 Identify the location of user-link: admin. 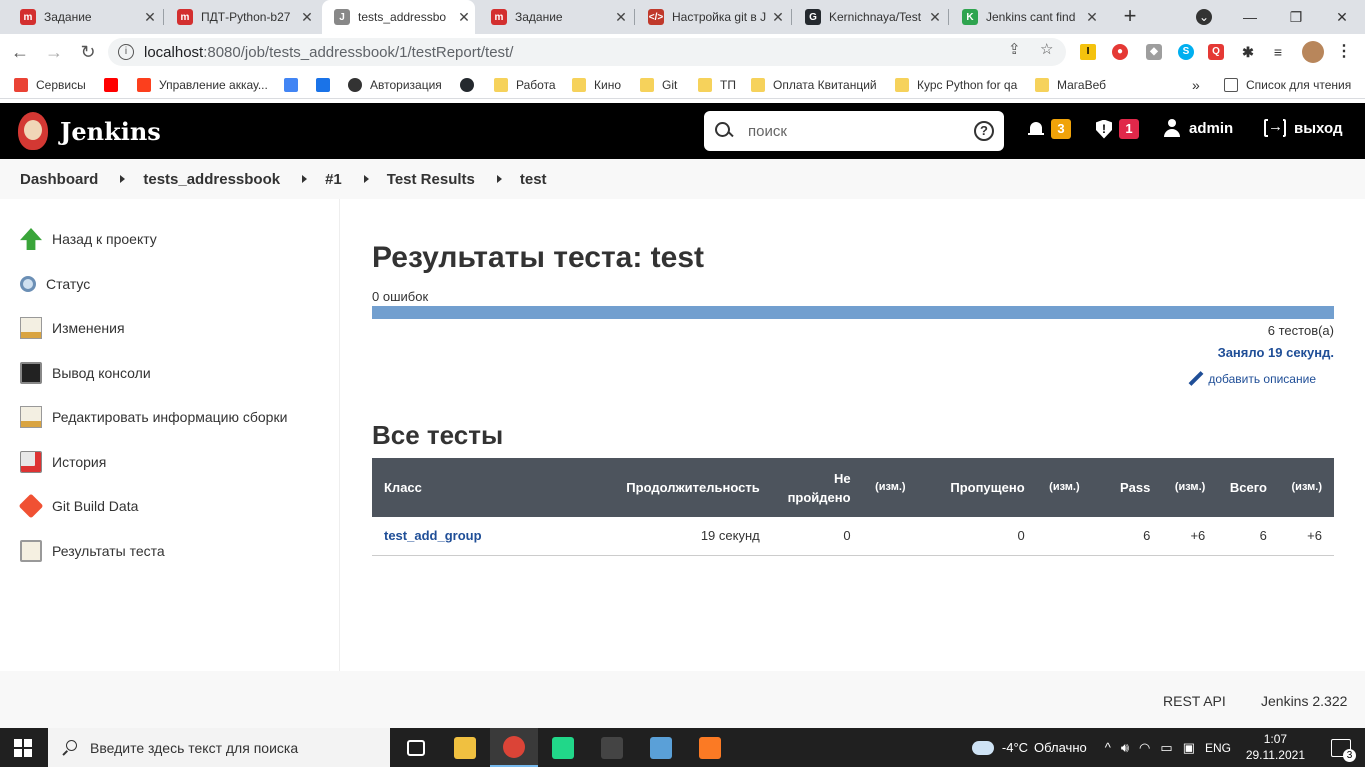
(1198, 128).